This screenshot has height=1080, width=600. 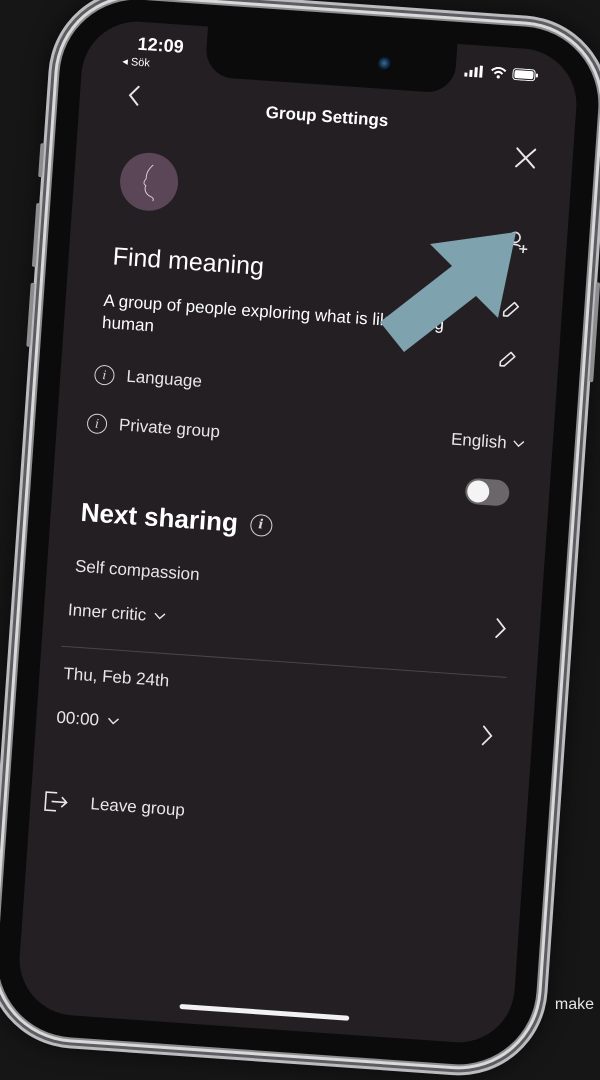 What do you see at coordinates (507, 358) in the screenshot?
I see `edit-description-pencil-icon` at bounding box center [507, 358].